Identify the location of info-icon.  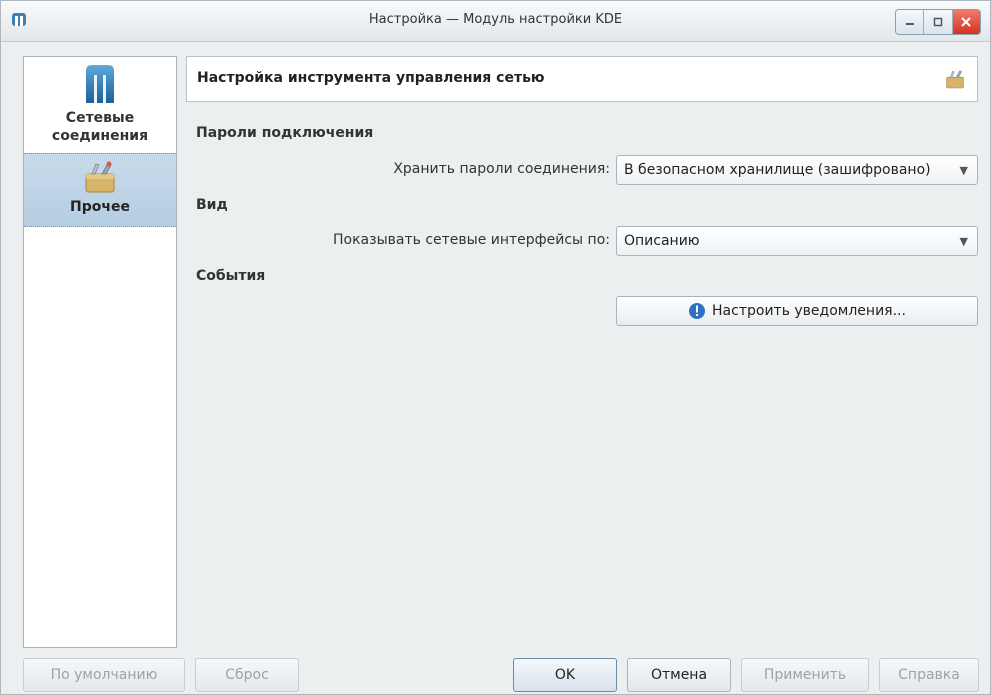
(697, 311).